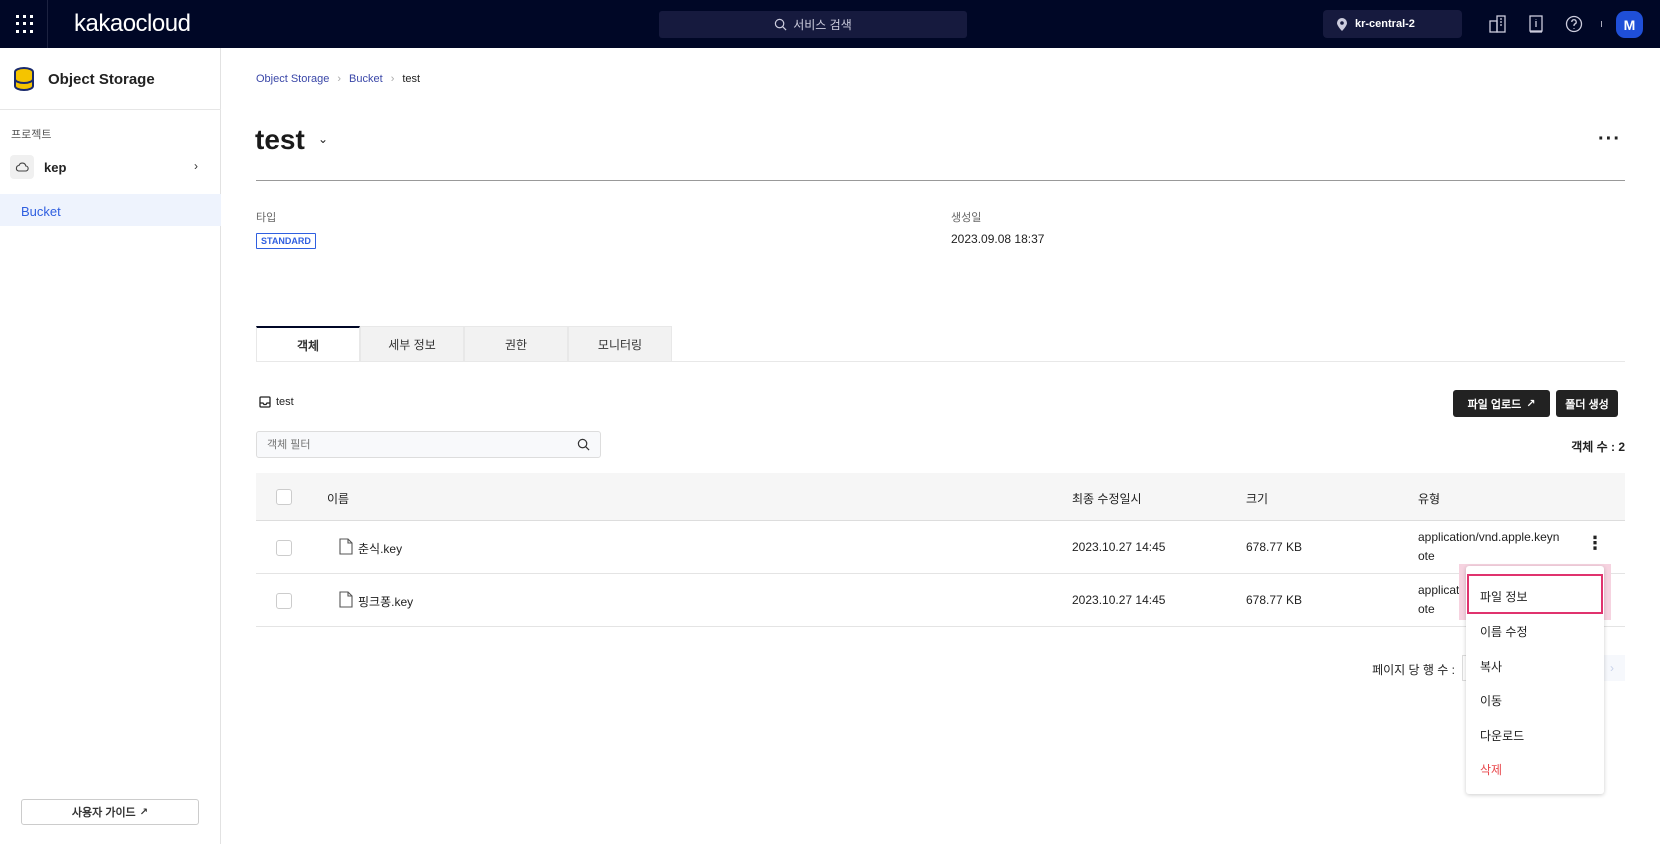 This screenshot has width=1660, height=844. Describe the element at coordinates (1429, 498) in the screenshot. I see `column-type: 유형` at that location.